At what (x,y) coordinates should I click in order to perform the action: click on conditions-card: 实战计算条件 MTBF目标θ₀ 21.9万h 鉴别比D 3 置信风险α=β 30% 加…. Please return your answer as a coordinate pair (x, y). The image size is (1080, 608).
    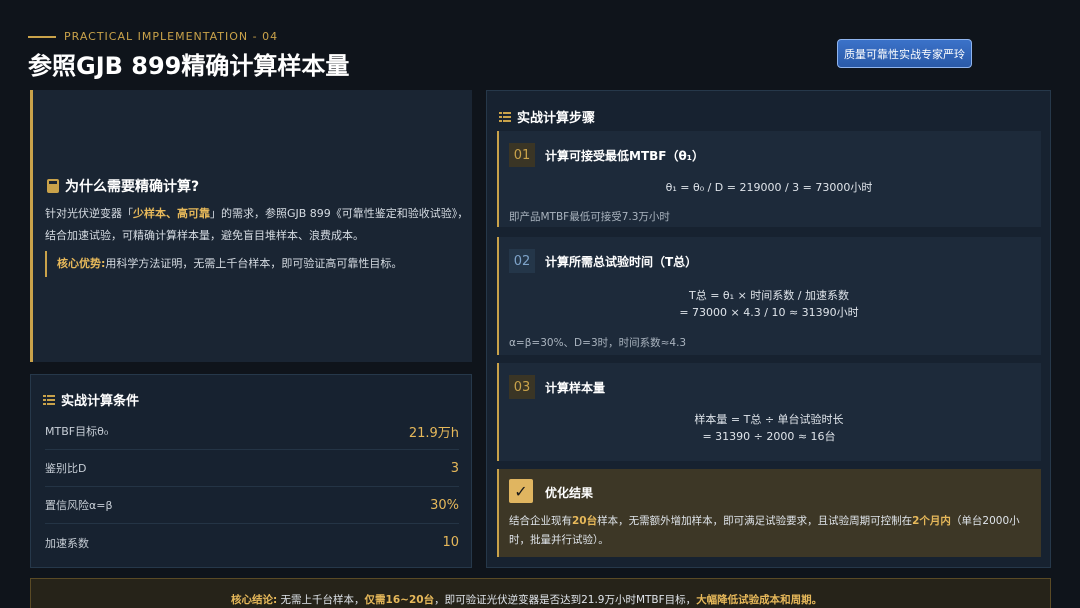
    Looking at the image, I should click on (251, 471).